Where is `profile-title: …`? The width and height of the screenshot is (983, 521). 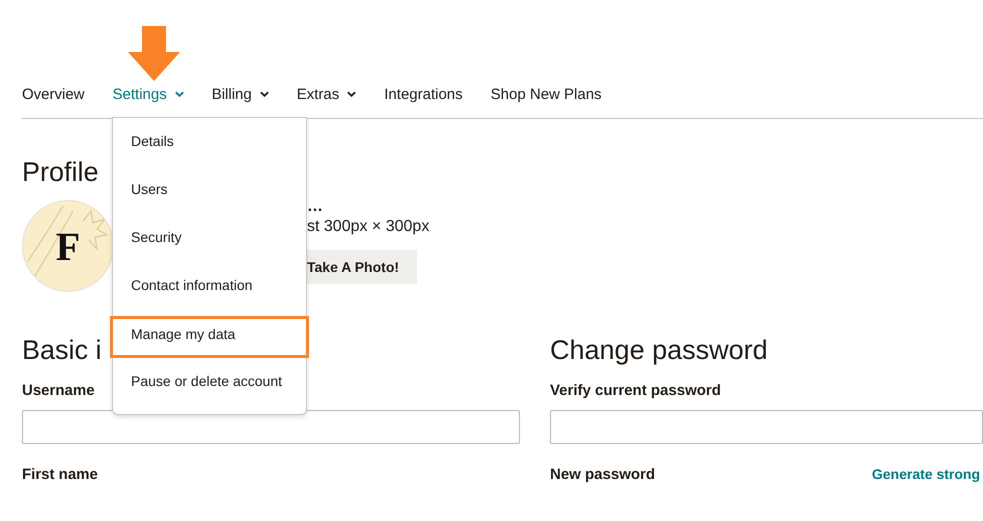
profile-title: … is located at coordinates (315, 207).